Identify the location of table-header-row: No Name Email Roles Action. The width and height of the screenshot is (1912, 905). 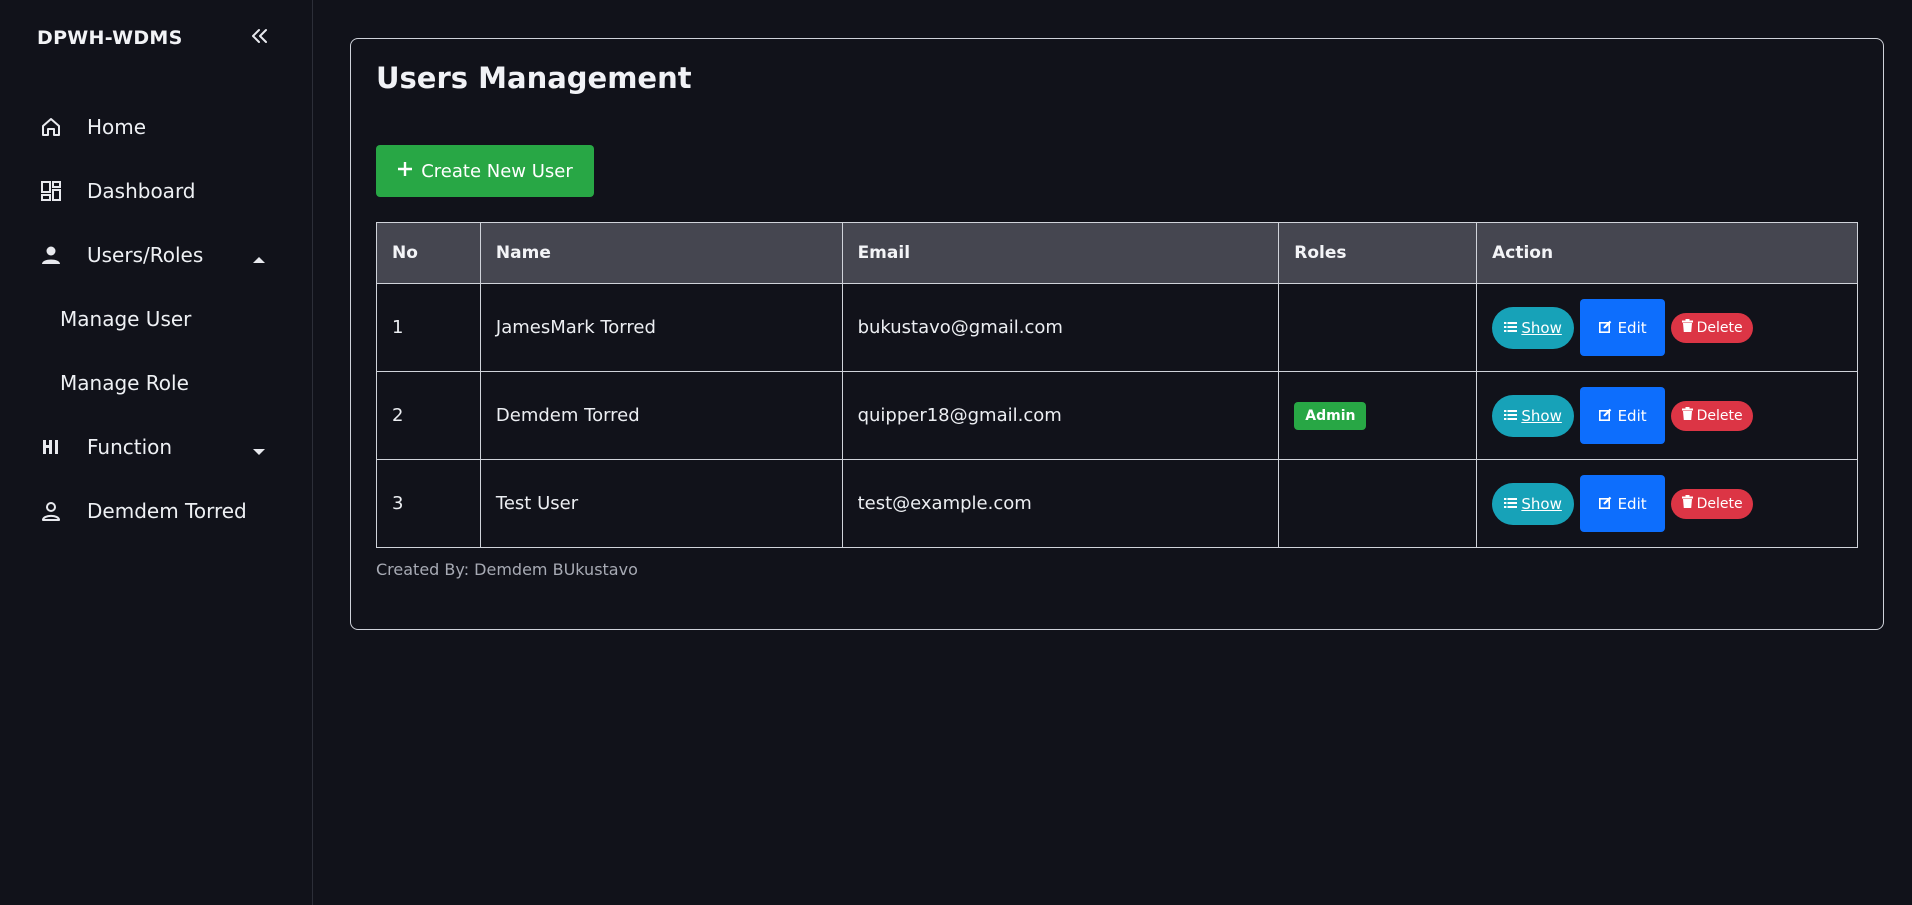
(1117, 253).